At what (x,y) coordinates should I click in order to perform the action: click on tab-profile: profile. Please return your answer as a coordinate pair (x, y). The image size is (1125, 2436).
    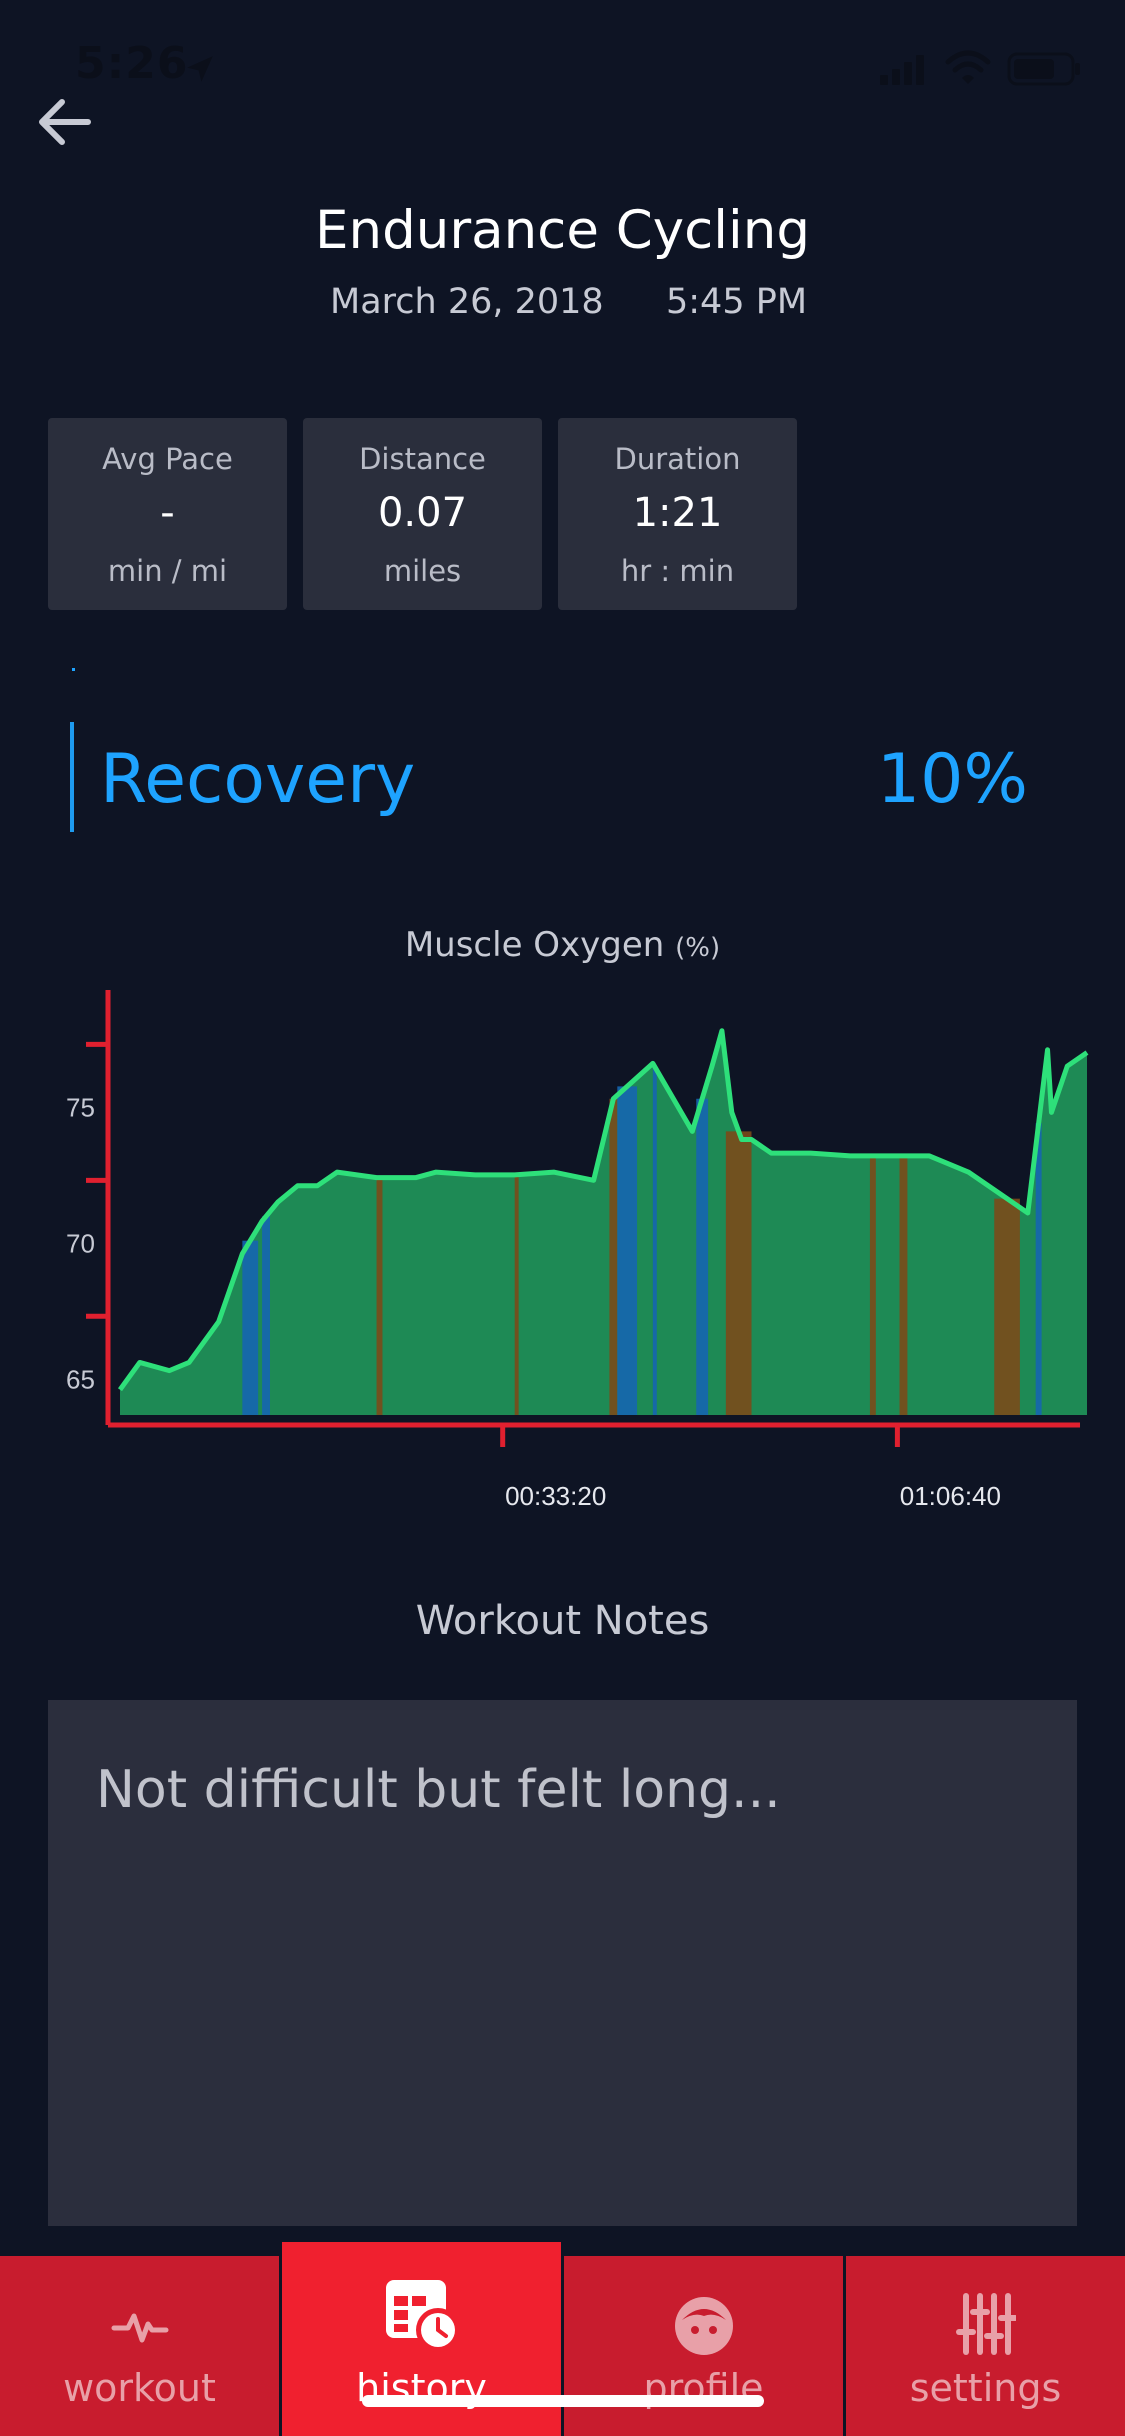
    Looking at the image, I should click on (703, 2346).